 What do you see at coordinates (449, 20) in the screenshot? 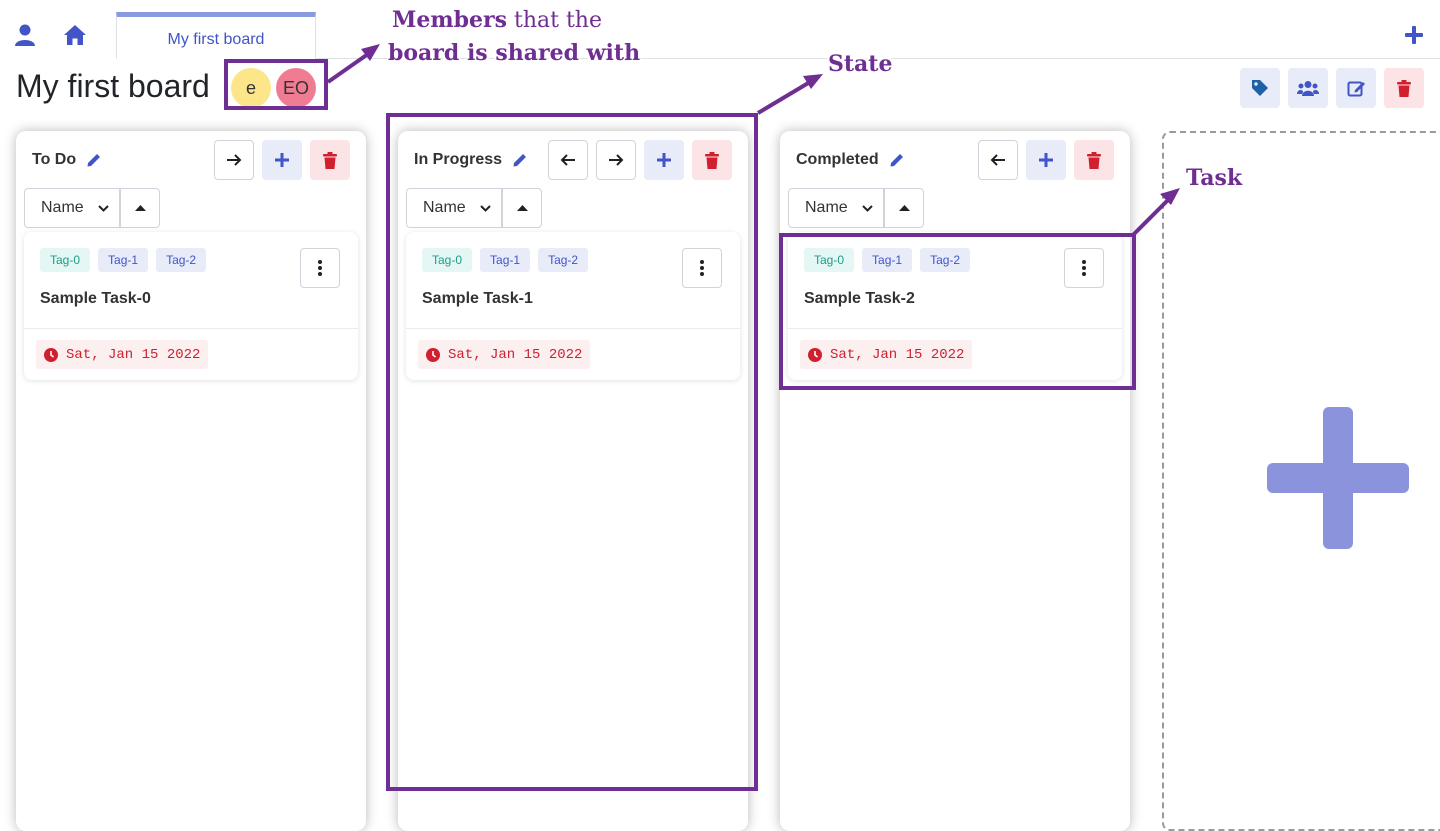
I see `members-annotation-bold: Members` at bounding box center [449, 20].